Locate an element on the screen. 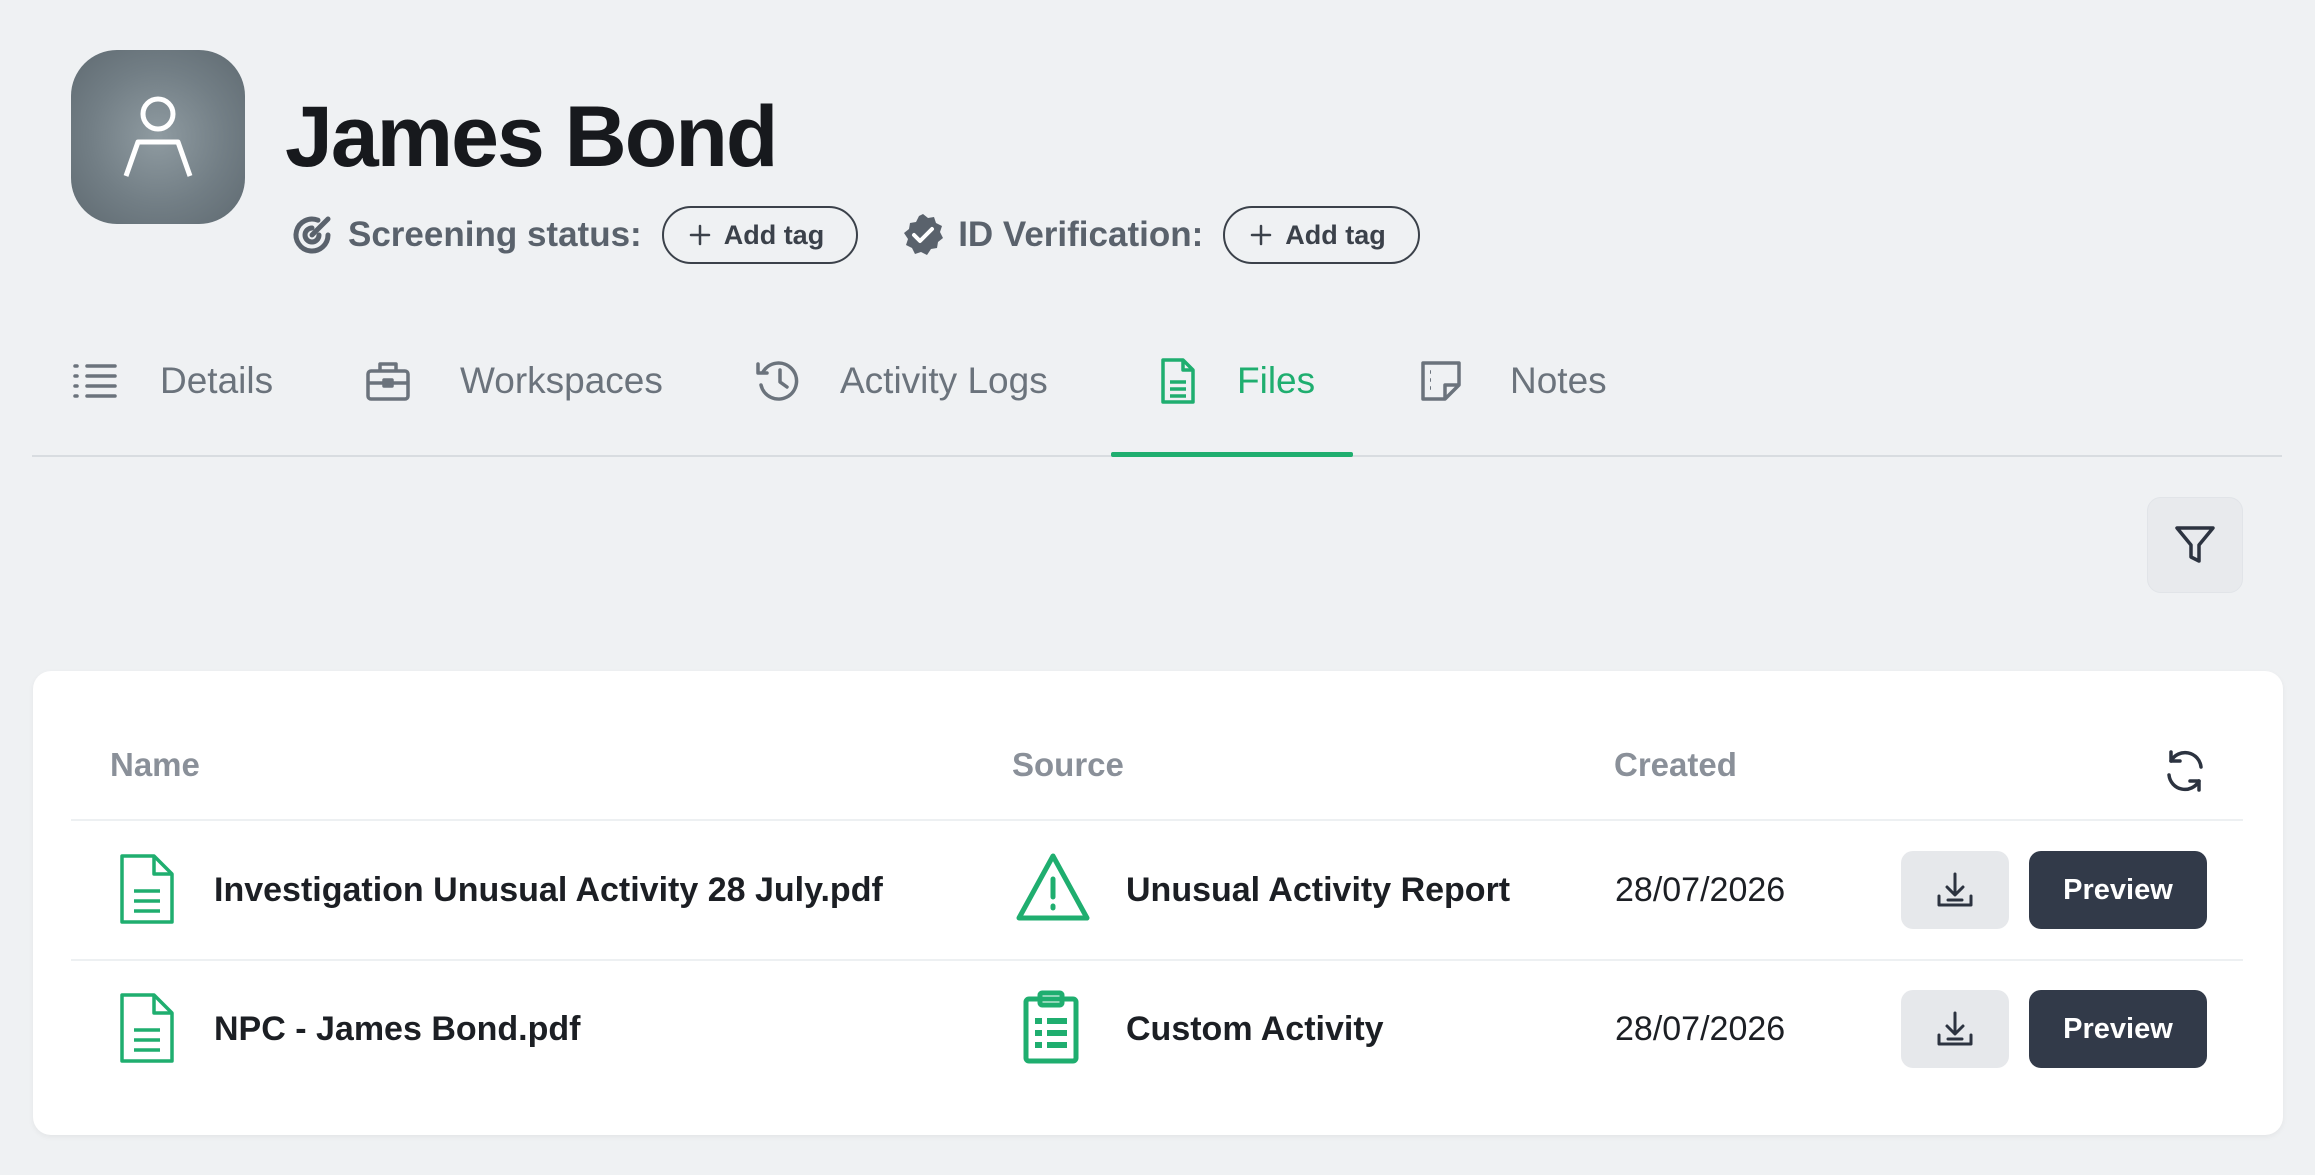 This screenshot has height=1175, width=2315. profile-name: James Bond is located at coordinates (531, 137).